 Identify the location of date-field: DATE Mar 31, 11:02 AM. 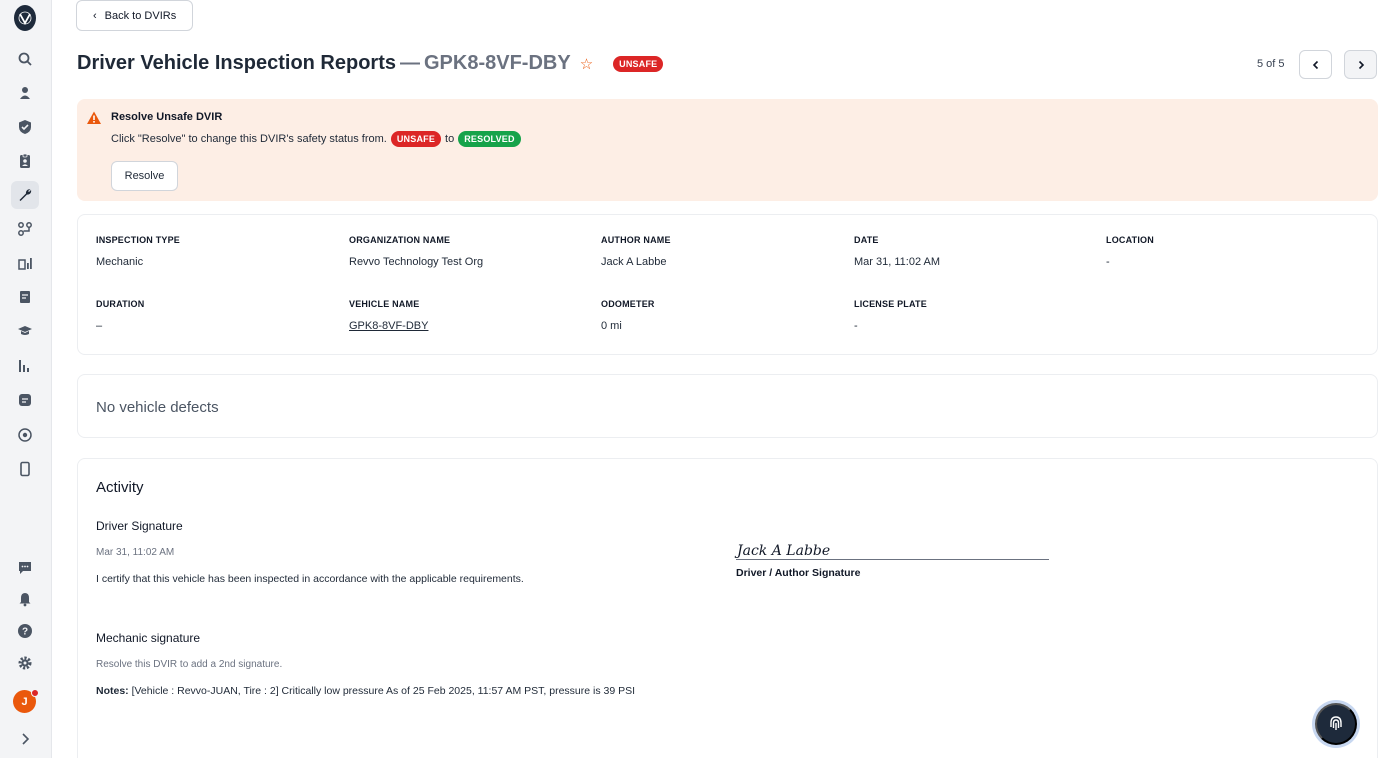
(897, 251).